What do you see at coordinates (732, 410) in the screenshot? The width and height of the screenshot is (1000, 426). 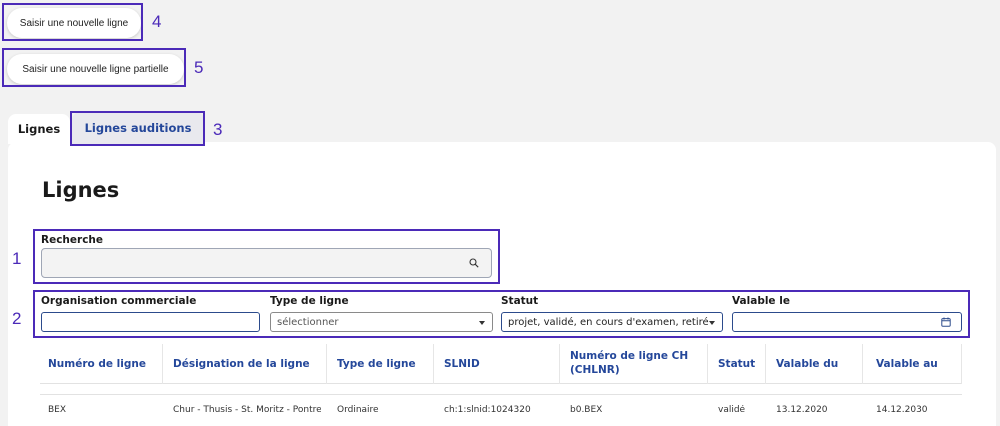 I see `cell-statut: validé` at bounding box center [732, 410].